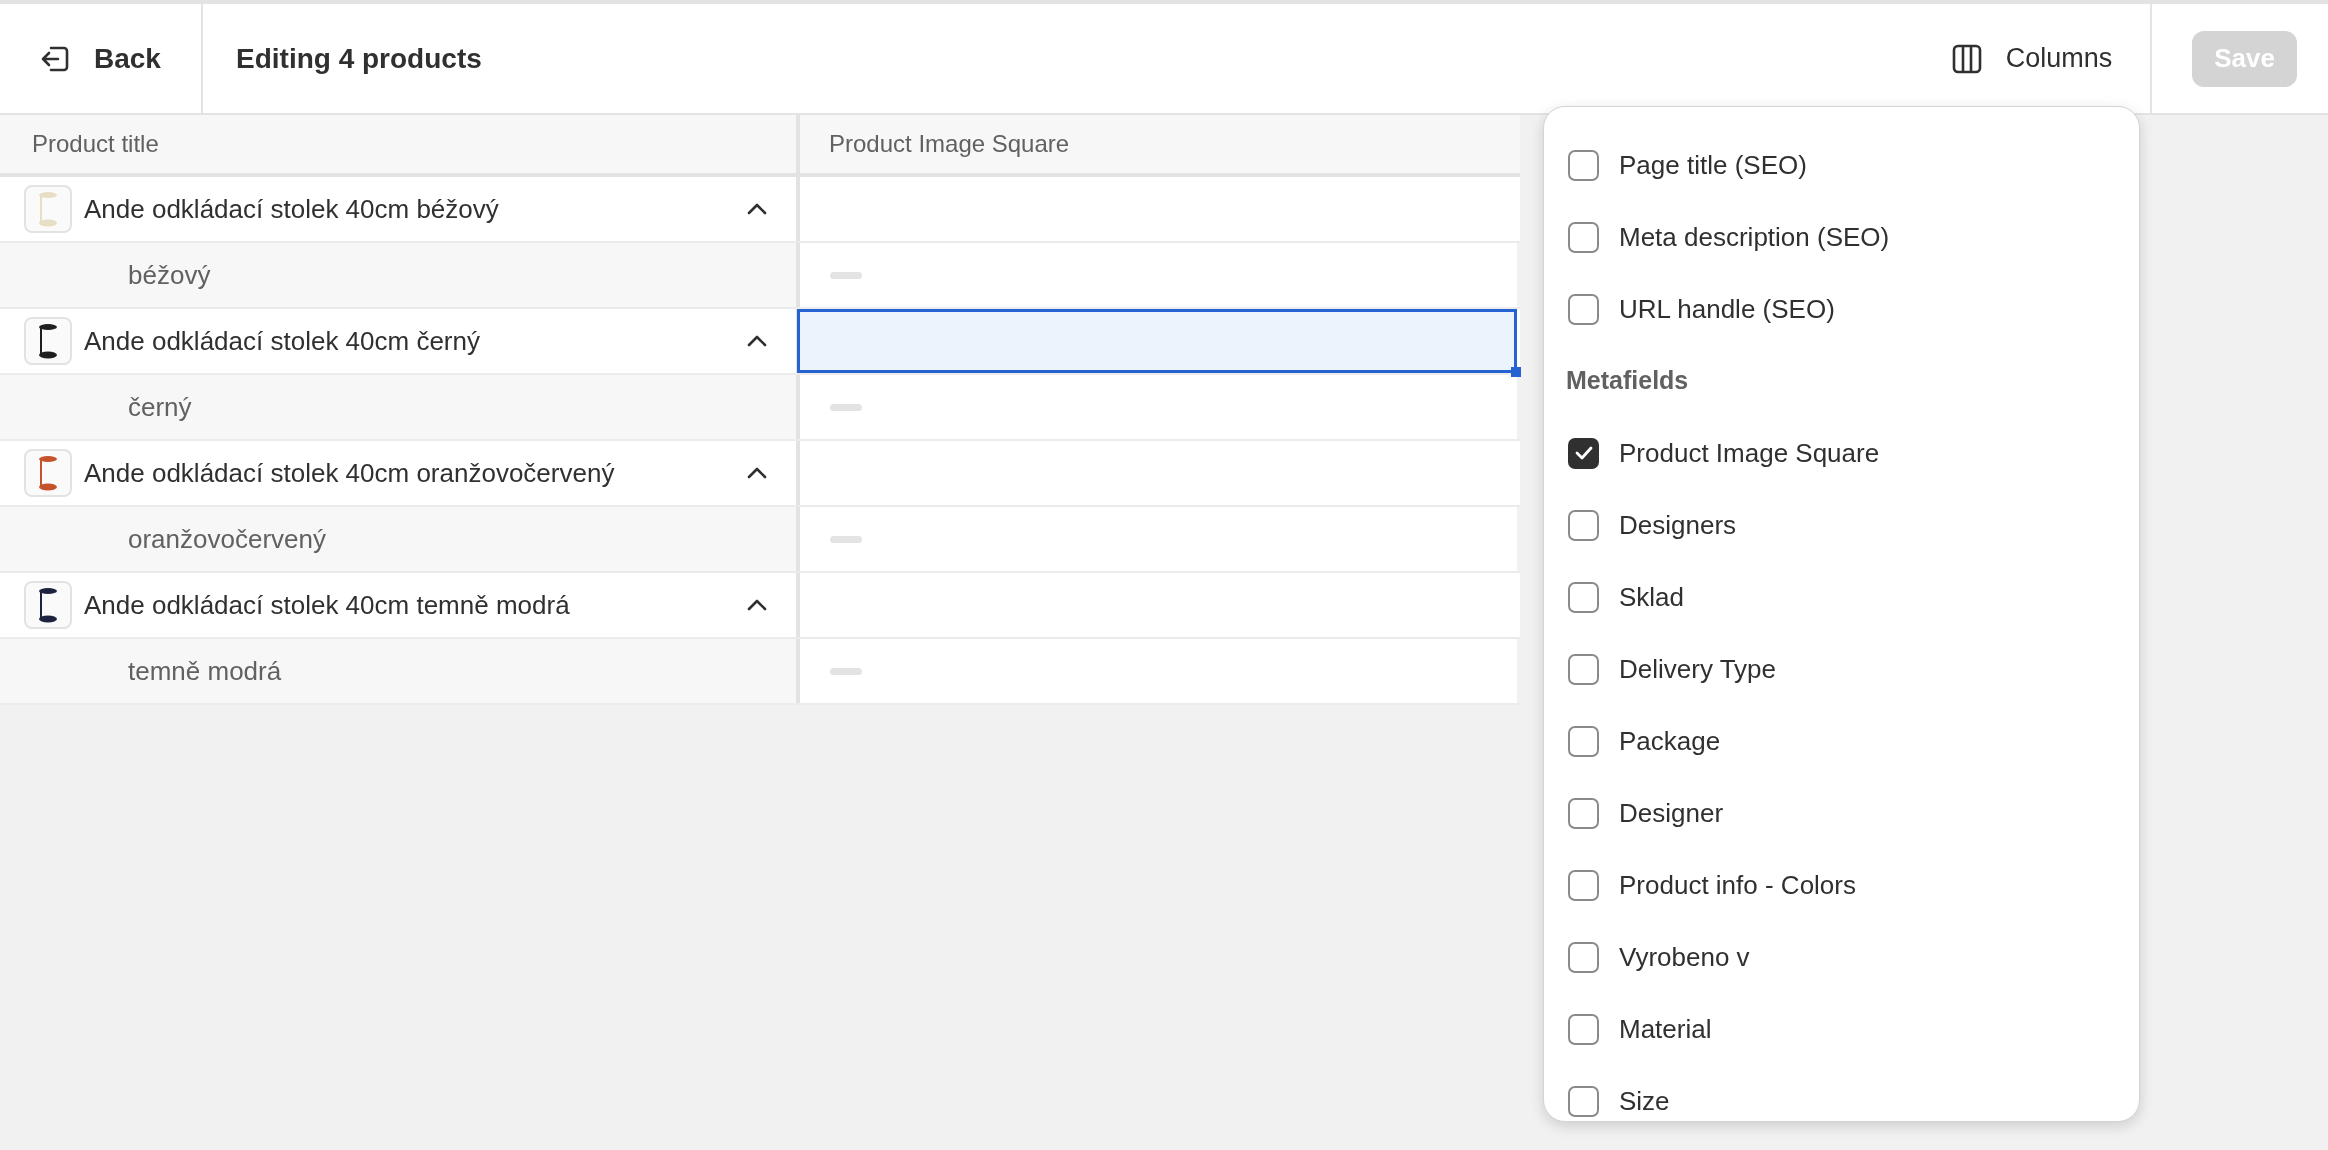 Image resolution: width=2328 pixels, height=1150 pixels. What do you see at coordinates (400, 275) in the screenshot?
I see `variant-name: béžový` at bounding box center [400, 275].